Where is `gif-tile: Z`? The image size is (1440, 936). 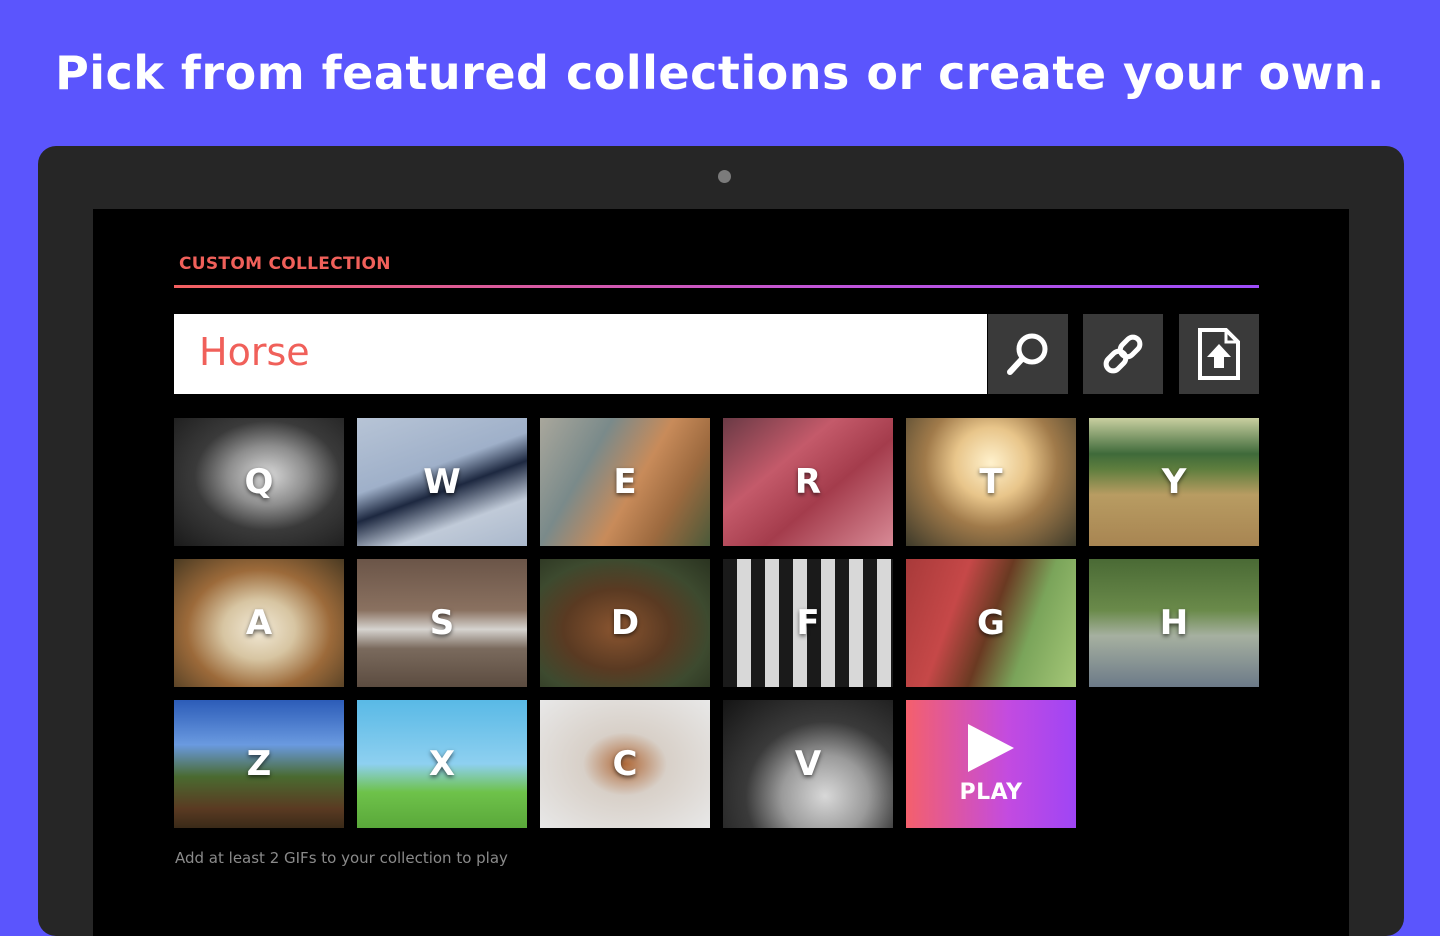 gif-tile: Z is located at coordinates (259, 764).